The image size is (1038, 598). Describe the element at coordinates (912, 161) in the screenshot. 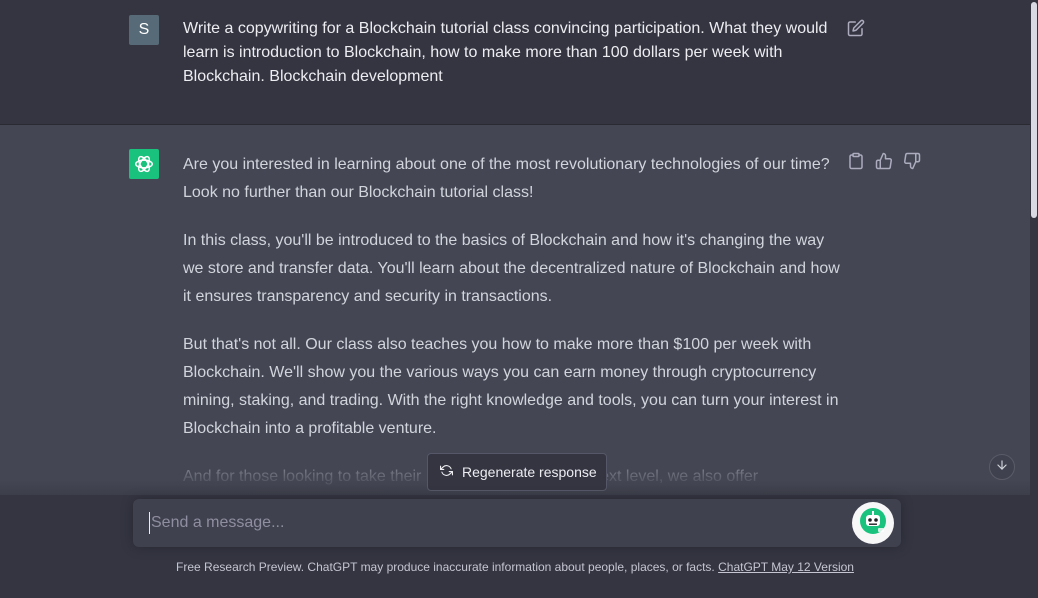

I see `thumbs-down-icon` at that location.